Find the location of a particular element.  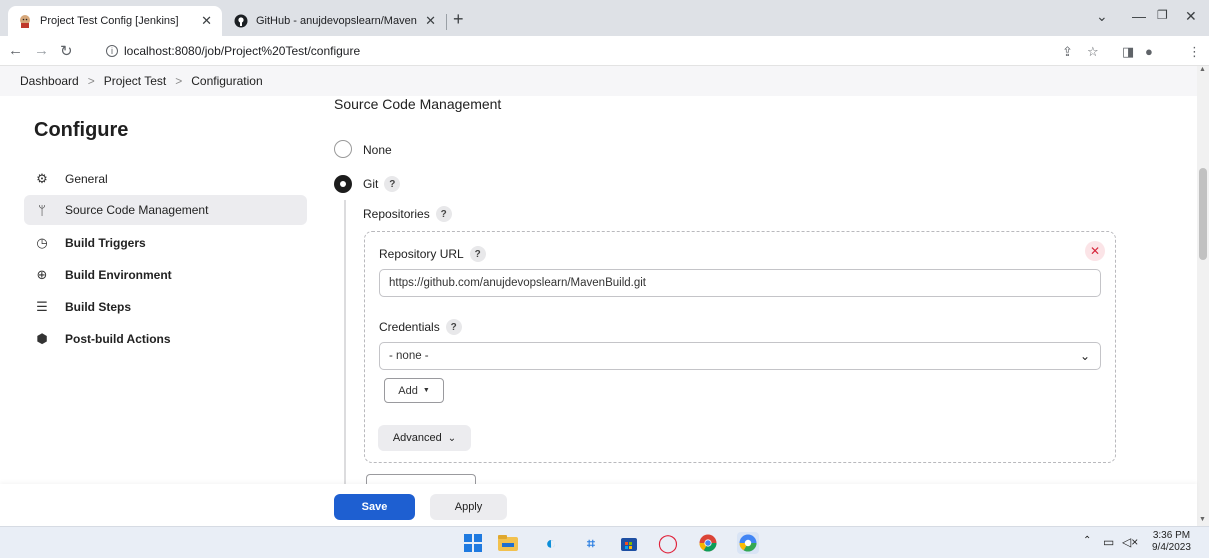

new-tab-icon: + is located at coordinates (458, 19).